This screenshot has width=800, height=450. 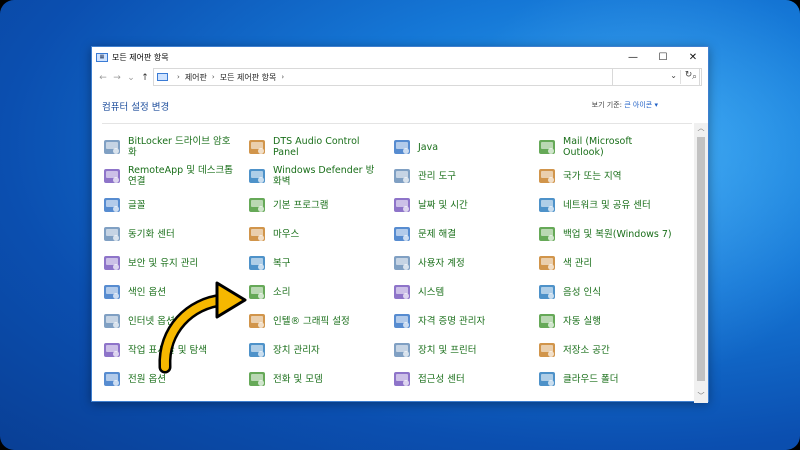 I want to click on control-panel-item-label: 자동 실행, so click(x=582, y=321).